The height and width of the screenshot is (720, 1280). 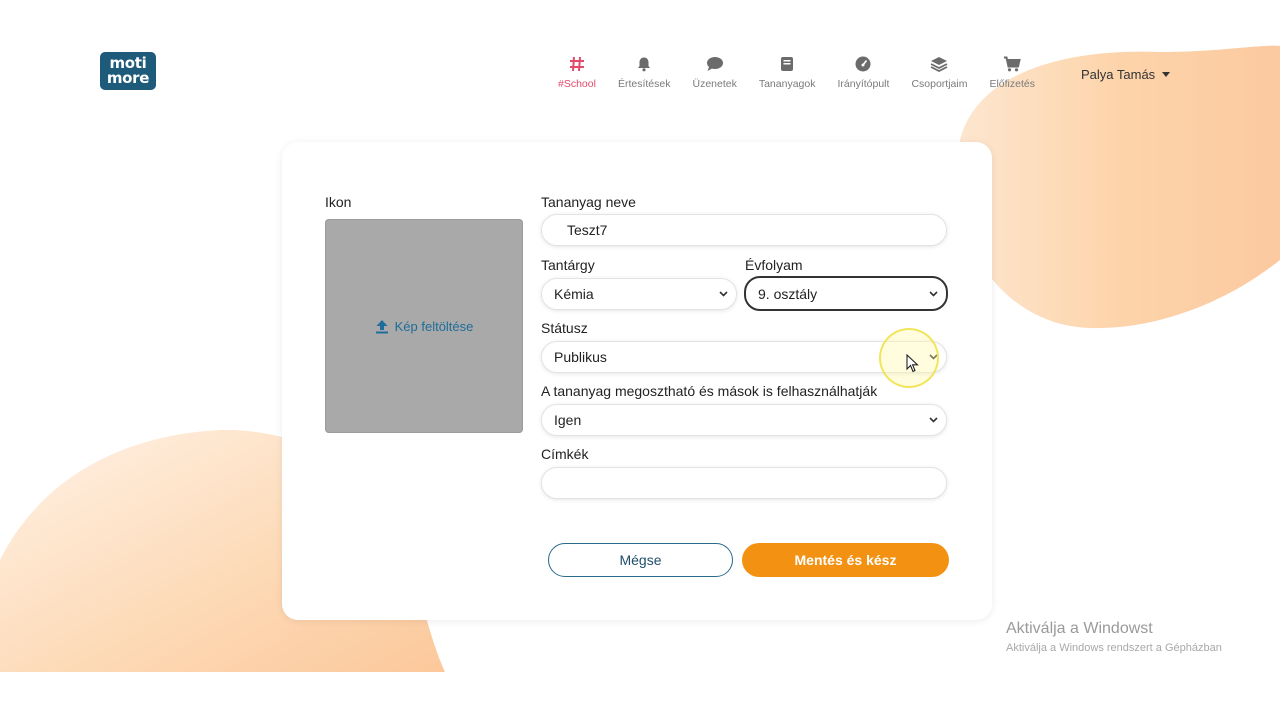 I want to click on icon-label: Ikon, so click(x=338, y=202).